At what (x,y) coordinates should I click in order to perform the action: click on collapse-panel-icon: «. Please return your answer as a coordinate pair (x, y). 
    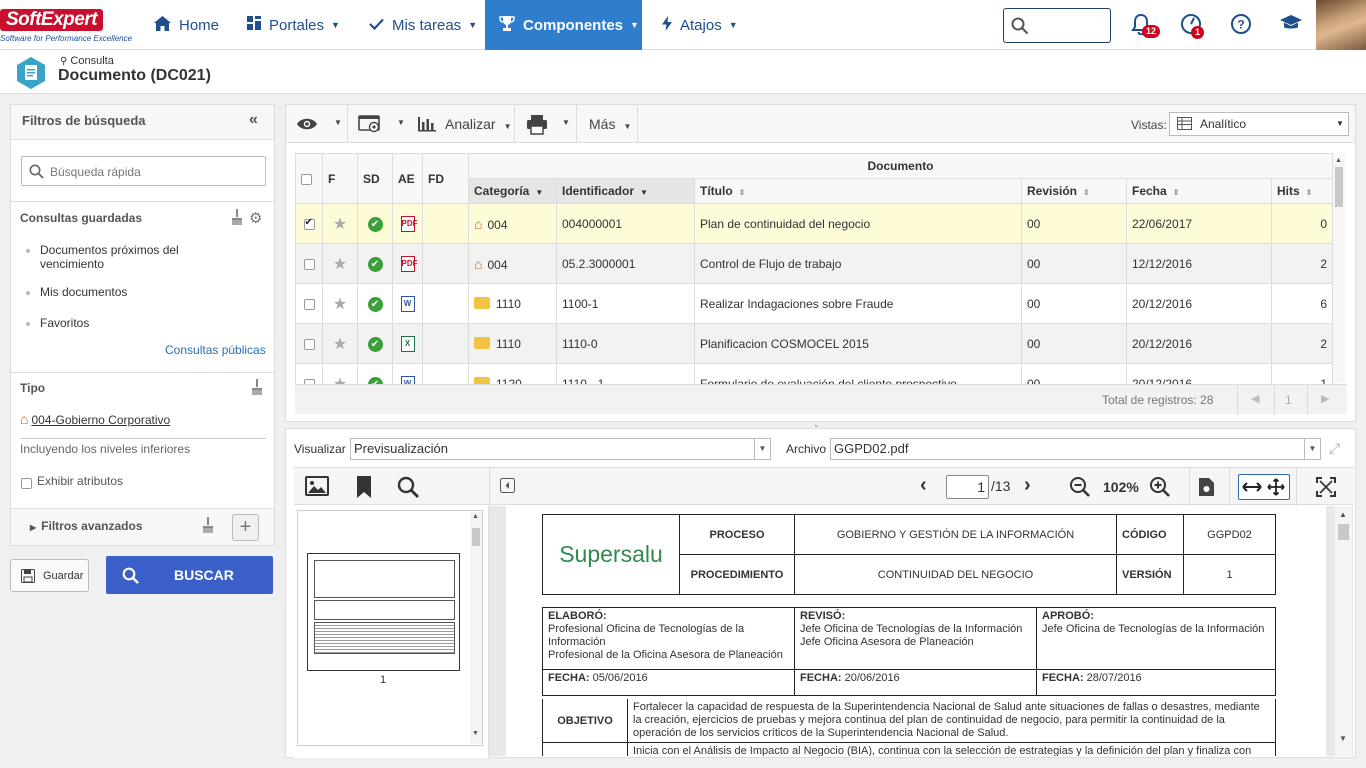
    Looking at the image, I should click on (253, 120).